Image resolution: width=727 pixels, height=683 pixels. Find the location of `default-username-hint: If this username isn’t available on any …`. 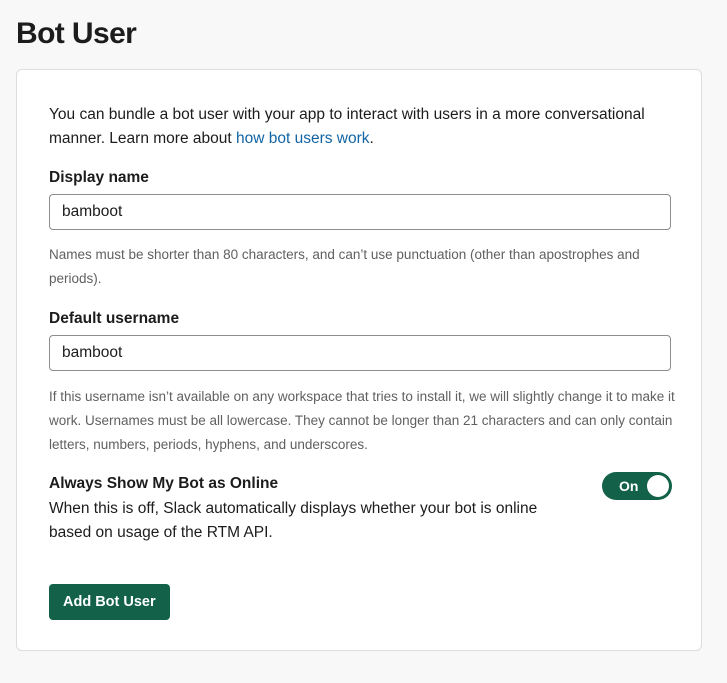

default-username-hint: If this username isn’t available on any … is located at coordinates (362, 420).